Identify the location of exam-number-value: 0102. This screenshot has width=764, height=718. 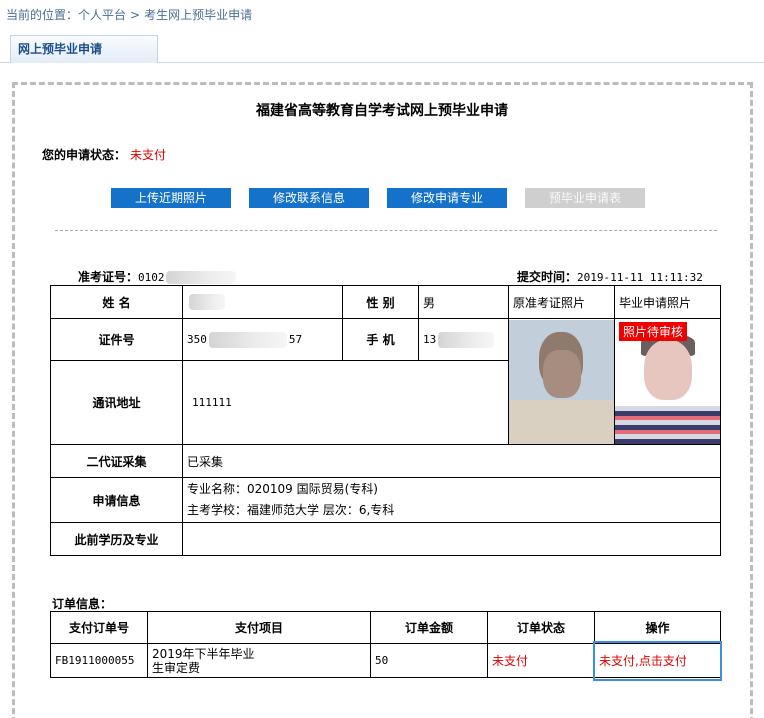
(151, 277).